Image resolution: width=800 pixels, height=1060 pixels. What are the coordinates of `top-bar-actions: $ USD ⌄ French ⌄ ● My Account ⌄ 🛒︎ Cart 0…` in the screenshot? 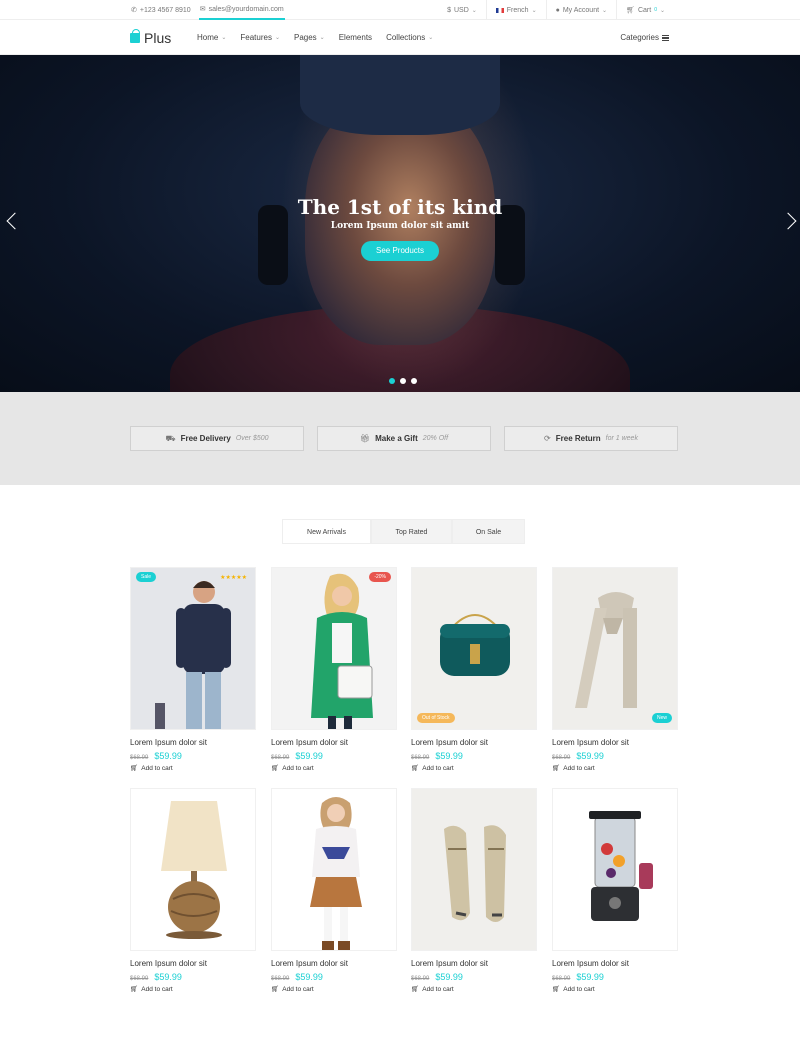 It's located at (556, 10).